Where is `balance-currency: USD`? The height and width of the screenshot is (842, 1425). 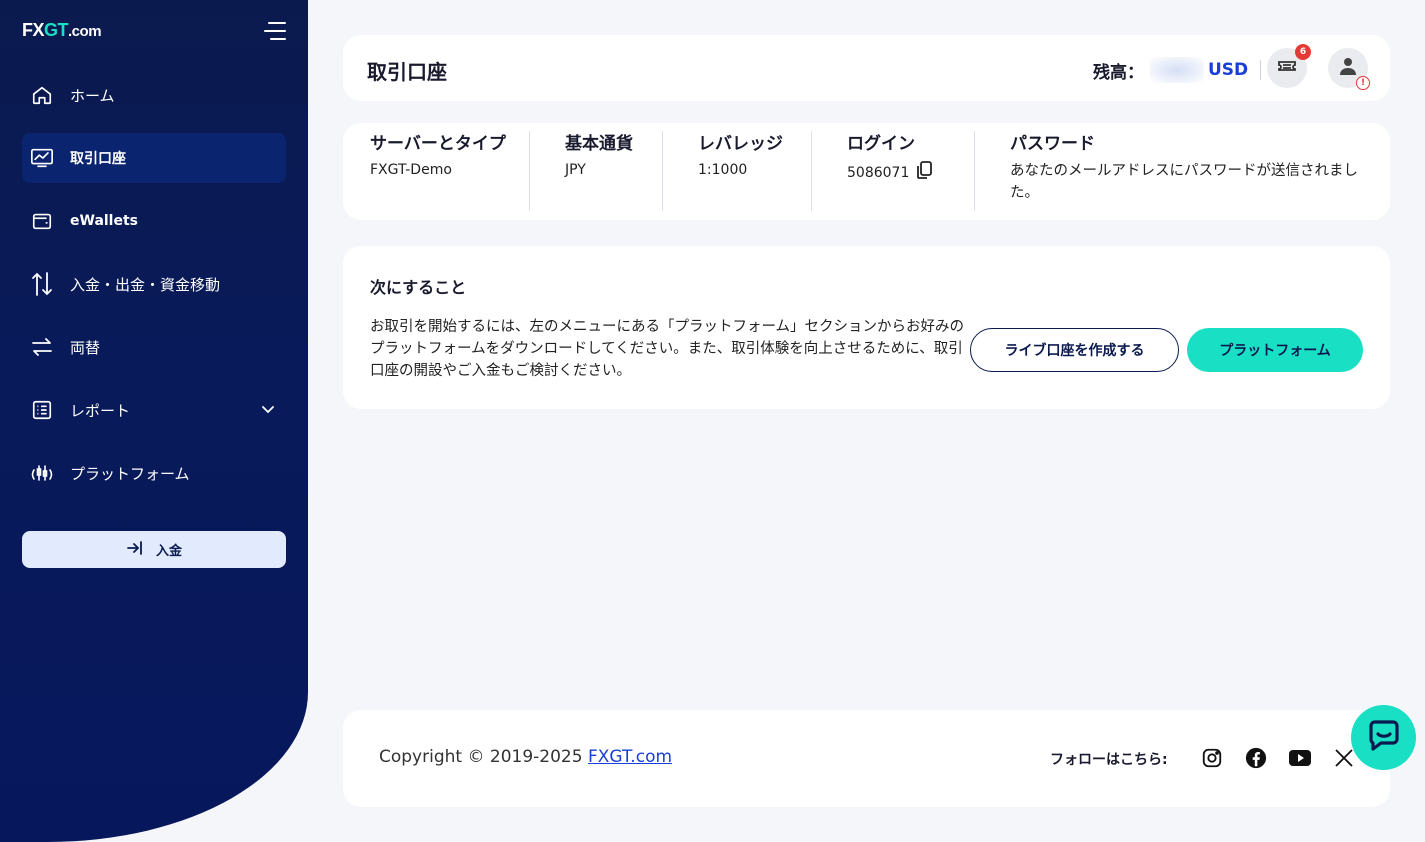
balance-currency: USD is located at coordinates (1228, 70).